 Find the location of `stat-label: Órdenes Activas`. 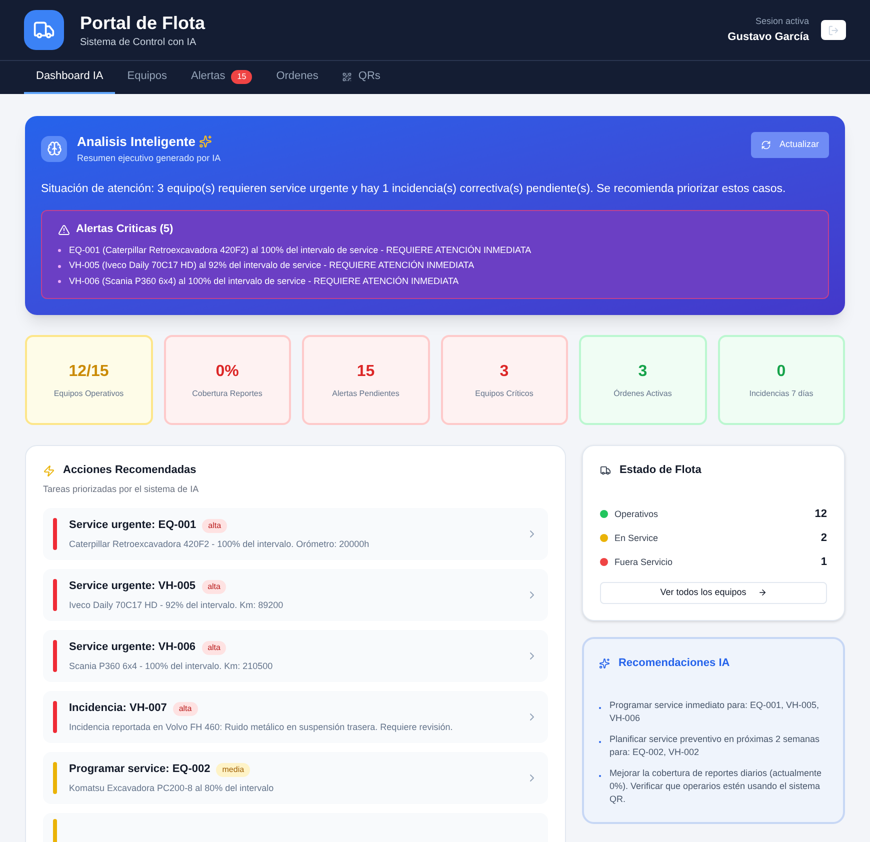

stat-label: Órdenes Activas is located at coordinates (643, 394).